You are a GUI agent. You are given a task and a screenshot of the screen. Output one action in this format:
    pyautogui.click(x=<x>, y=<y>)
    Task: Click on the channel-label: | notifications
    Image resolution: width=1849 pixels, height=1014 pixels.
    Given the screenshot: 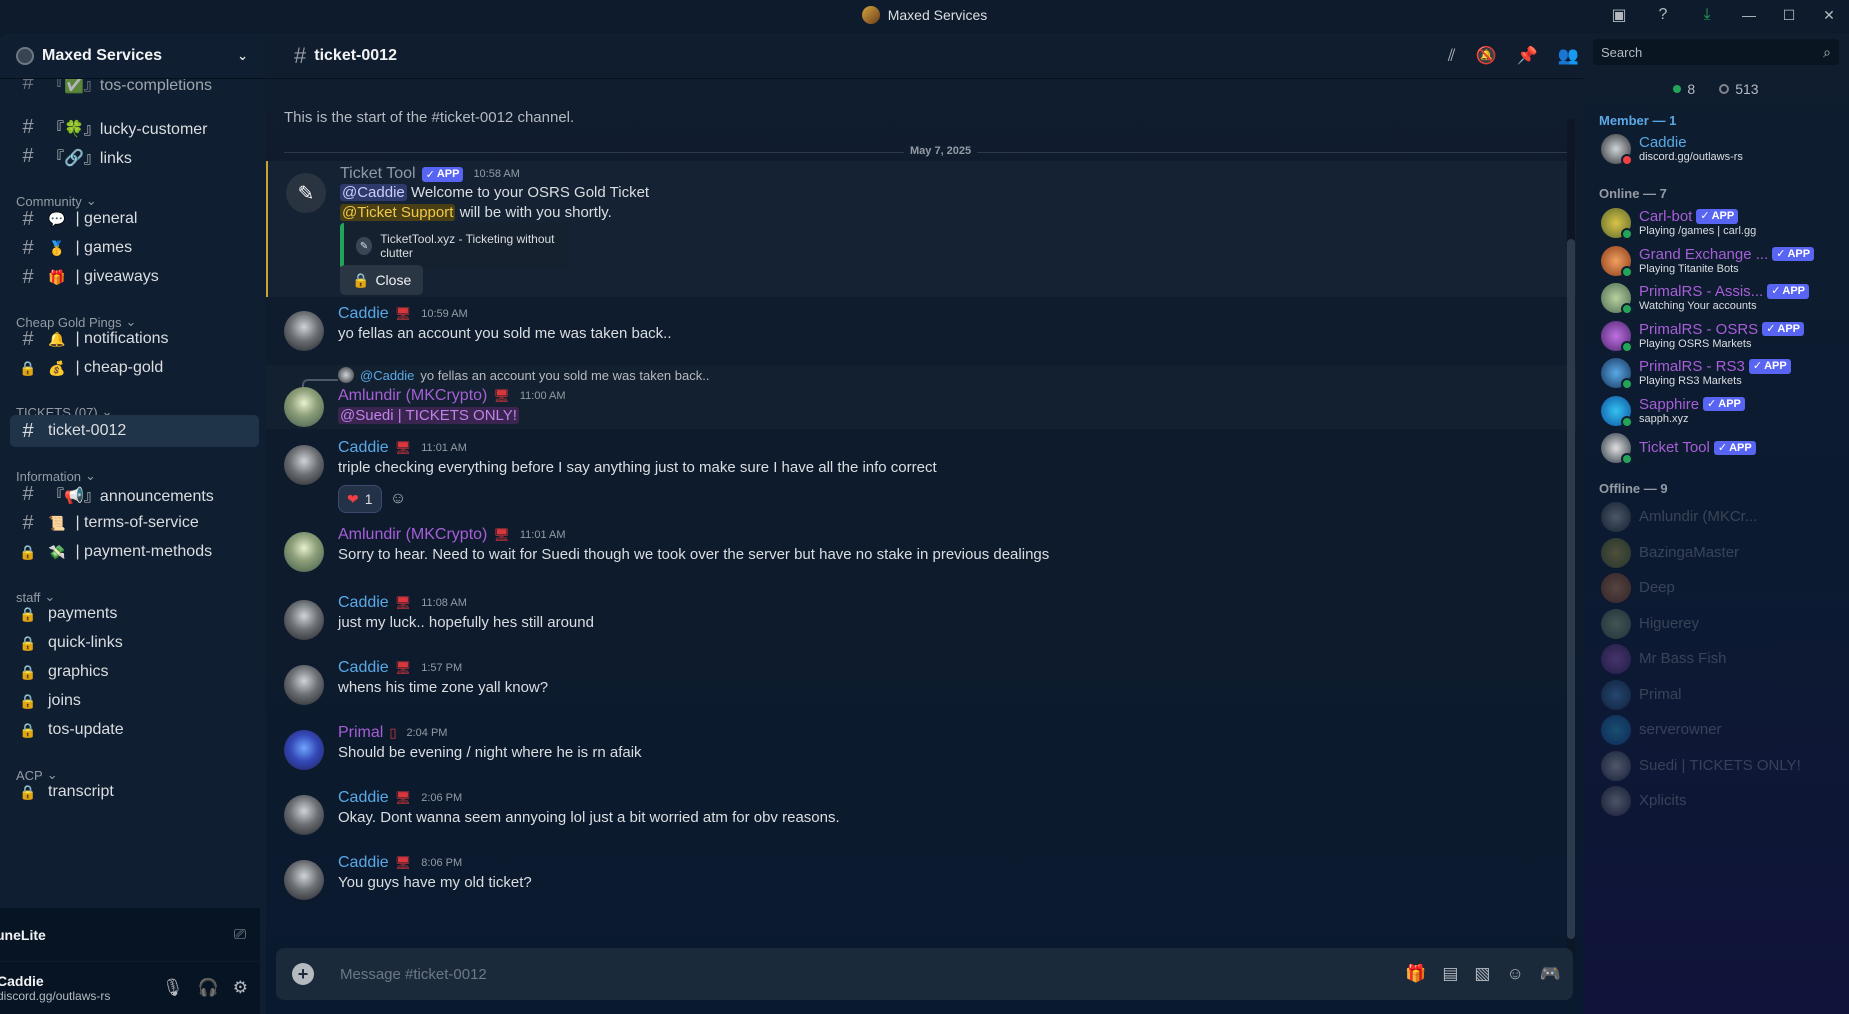 What is the action you would take?
    pyautogui.click(x=122, y=338)
    